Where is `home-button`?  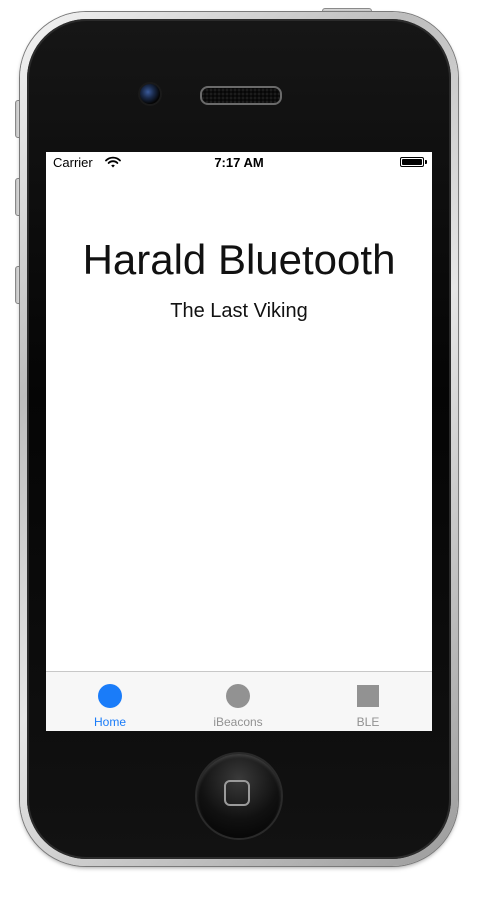
home-button is located at coordinates (239, 796).